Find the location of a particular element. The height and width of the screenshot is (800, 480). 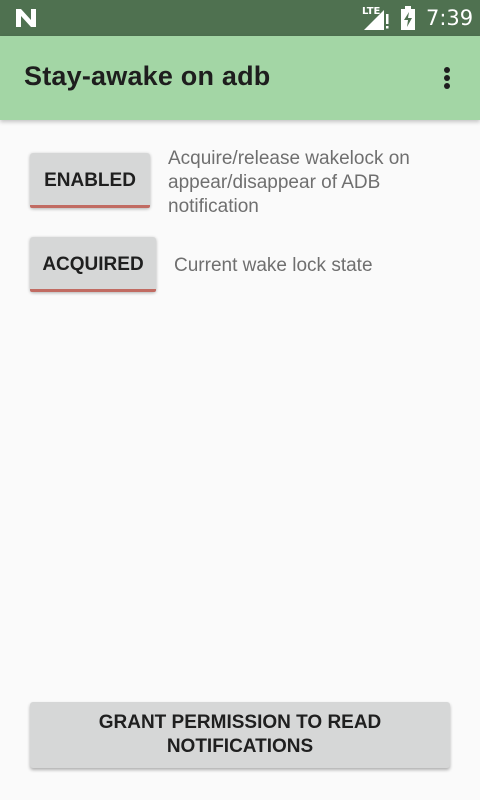

acquired-toggle-button: ACQUIRED is located at coordinates (93, 264).